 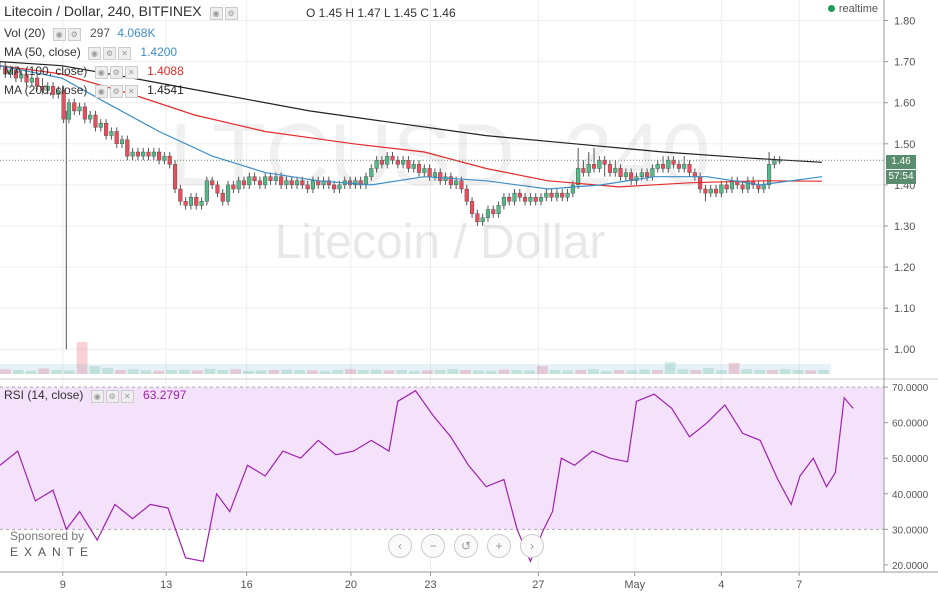 I want to click on price-tick-label: 1.20, so click(x=904, y=268).